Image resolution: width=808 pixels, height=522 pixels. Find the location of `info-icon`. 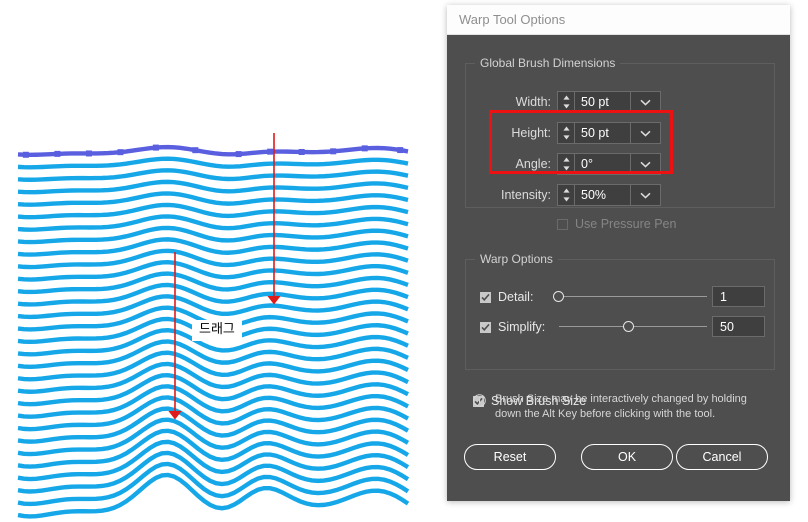

info-icon is located at coordinates (479, 400).